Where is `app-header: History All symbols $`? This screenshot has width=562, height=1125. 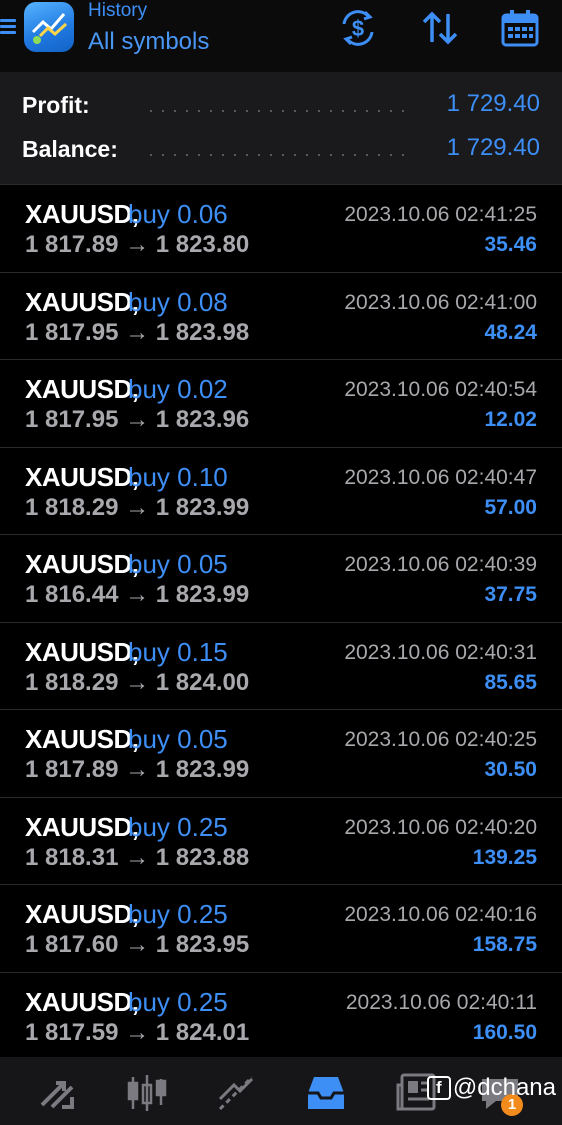 app-header: History All symbols $ is located at coordinates (281, 36).